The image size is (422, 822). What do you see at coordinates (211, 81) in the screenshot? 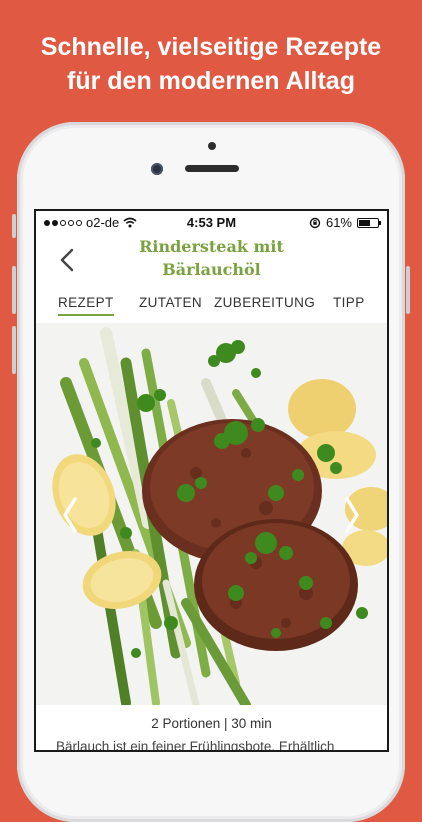
I see `promo-line-2: für den modernen Alltag` at bounding box center [211, 81].